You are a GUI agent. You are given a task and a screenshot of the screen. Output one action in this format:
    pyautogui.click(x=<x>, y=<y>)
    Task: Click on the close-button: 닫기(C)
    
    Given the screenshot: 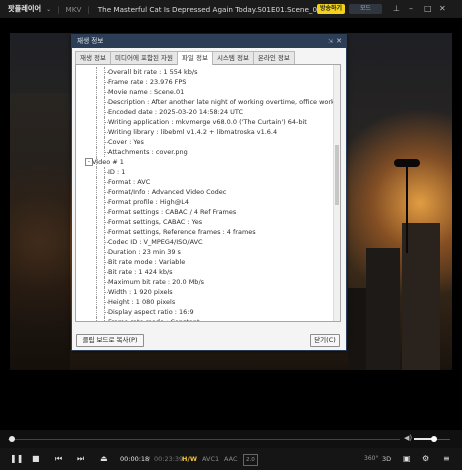 What is the action you would take?
    pyautogui.click(x=325, y=340)
    